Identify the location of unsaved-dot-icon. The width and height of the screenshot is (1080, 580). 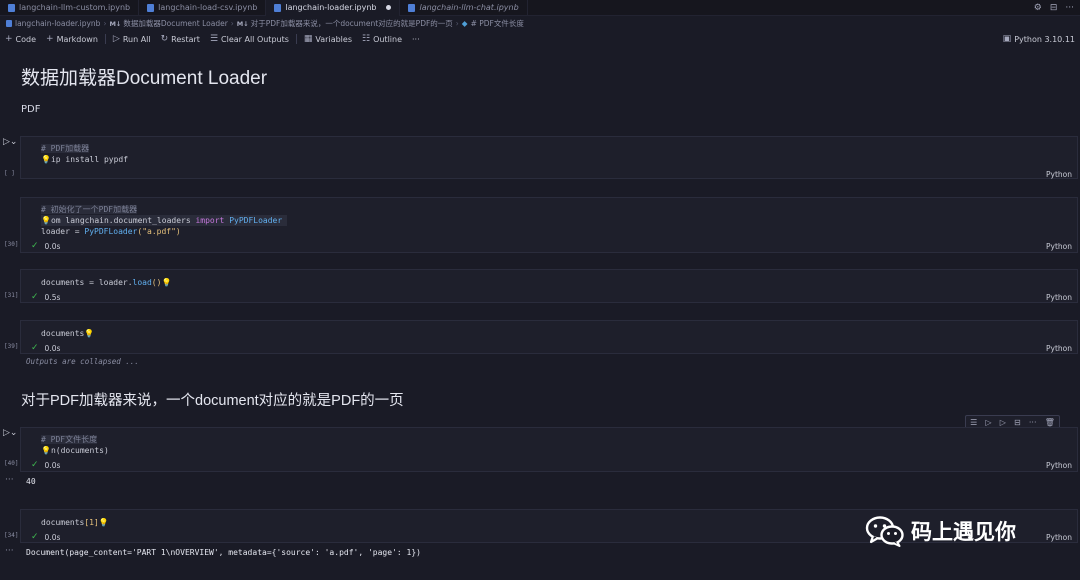
(389, 7).